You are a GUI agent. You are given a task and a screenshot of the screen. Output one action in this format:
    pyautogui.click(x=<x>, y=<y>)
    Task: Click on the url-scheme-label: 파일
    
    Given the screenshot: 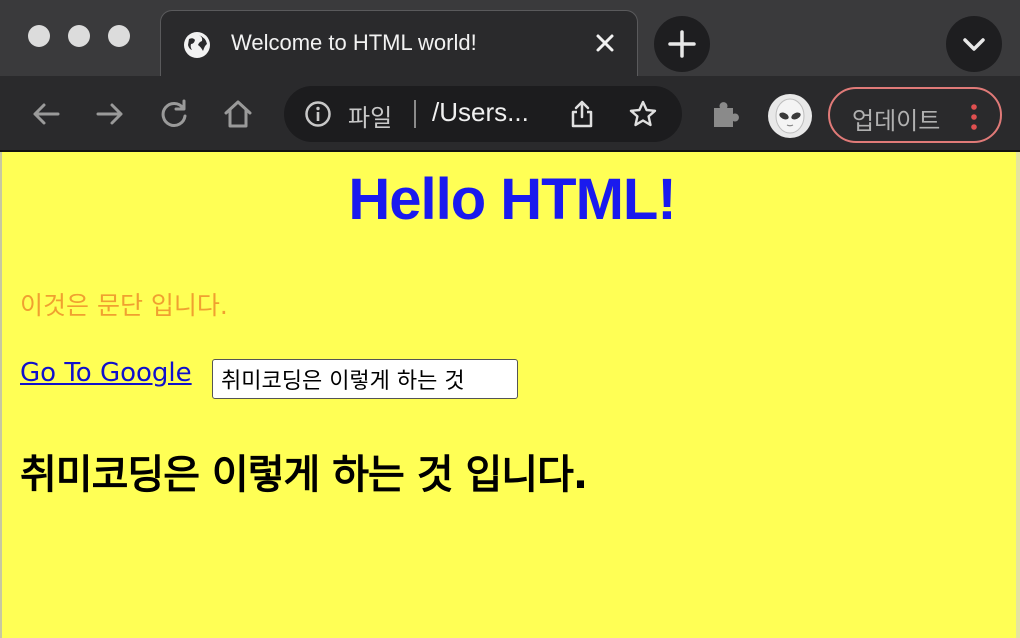 What is the action you would take?
    pyautogui.click(x=370, y=118)
    